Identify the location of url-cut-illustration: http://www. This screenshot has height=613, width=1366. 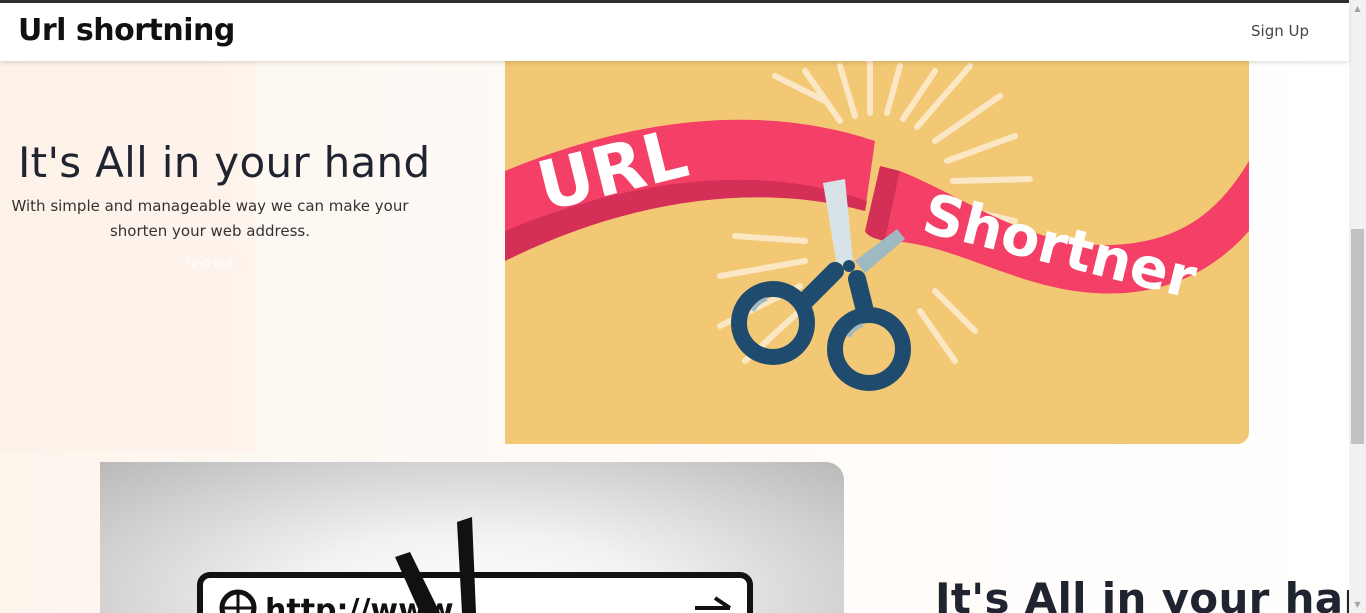
(472, 537).